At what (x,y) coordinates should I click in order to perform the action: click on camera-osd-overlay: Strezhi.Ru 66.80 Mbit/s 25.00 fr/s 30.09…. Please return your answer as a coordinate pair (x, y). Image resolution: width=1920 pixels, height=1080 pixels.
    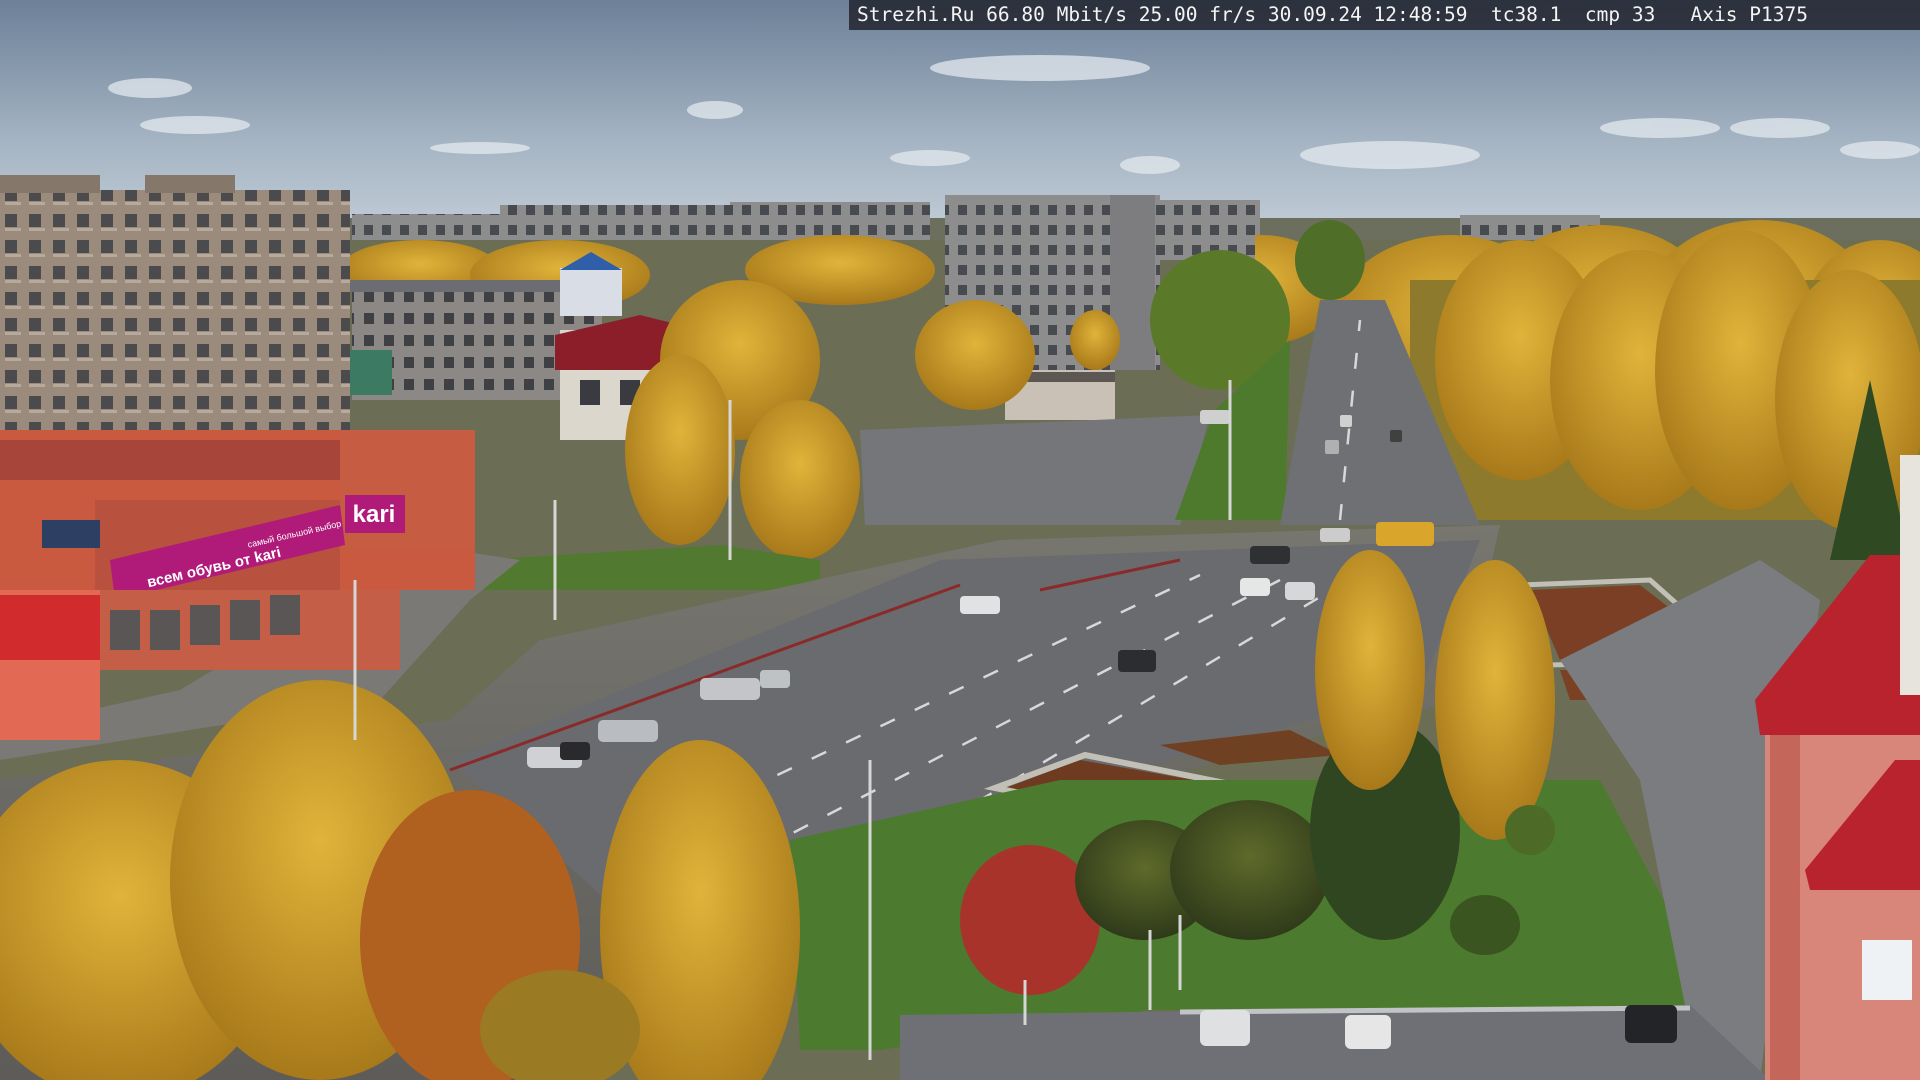
    Looking at the image, I should click on (1384, 15).